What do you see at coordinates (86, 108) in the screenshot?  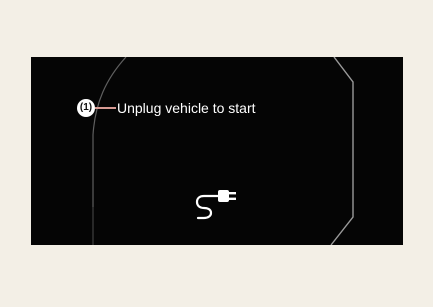 I see `callout-number-badge: (1)` at bounding box center [86, 108].